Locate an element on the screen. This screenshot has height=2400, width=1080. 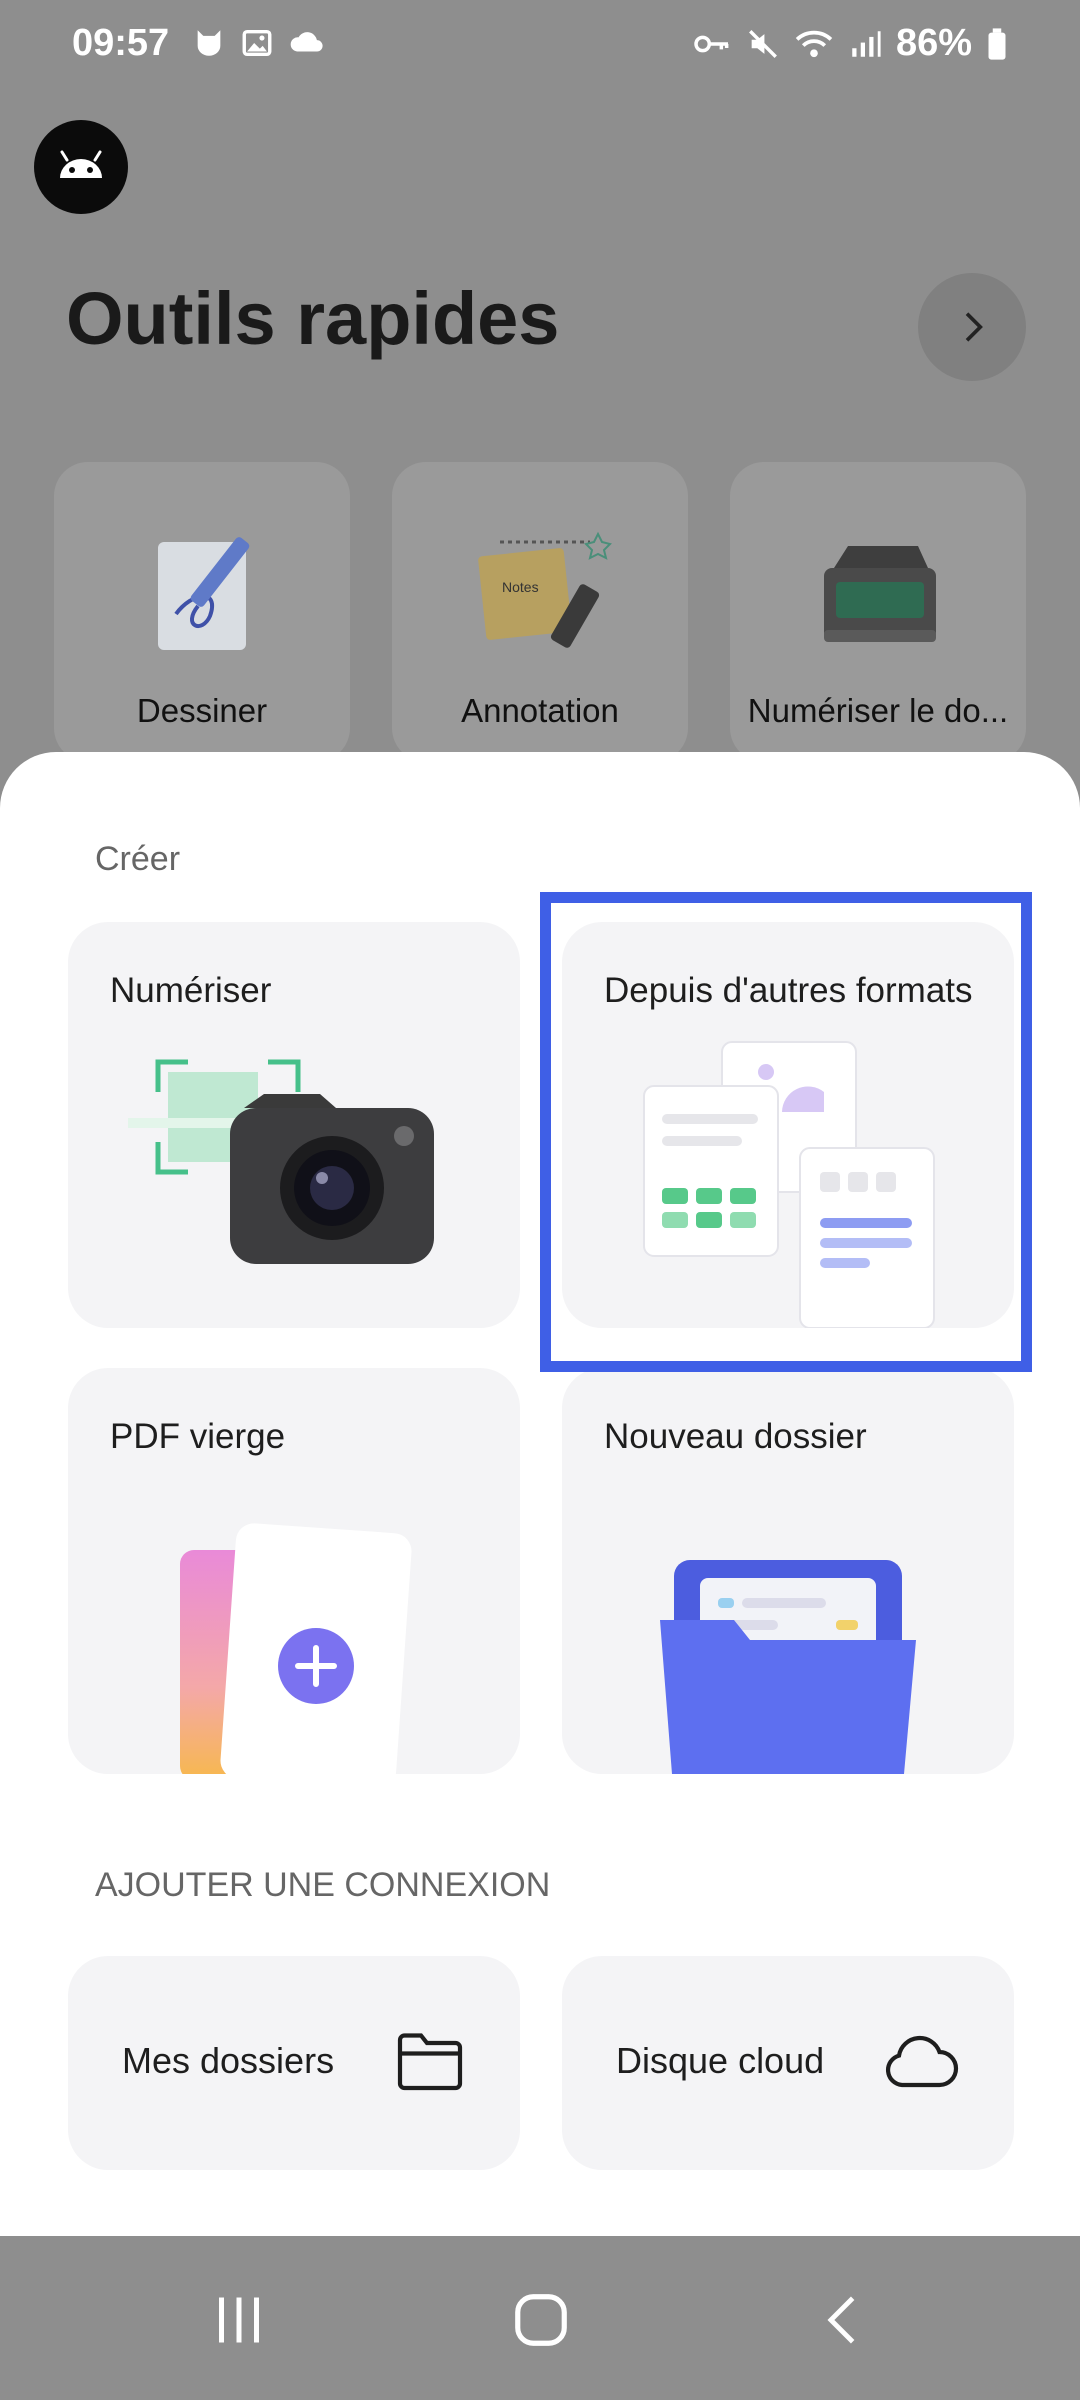
draw-pencil-icon is located at coordinates (204, 593).